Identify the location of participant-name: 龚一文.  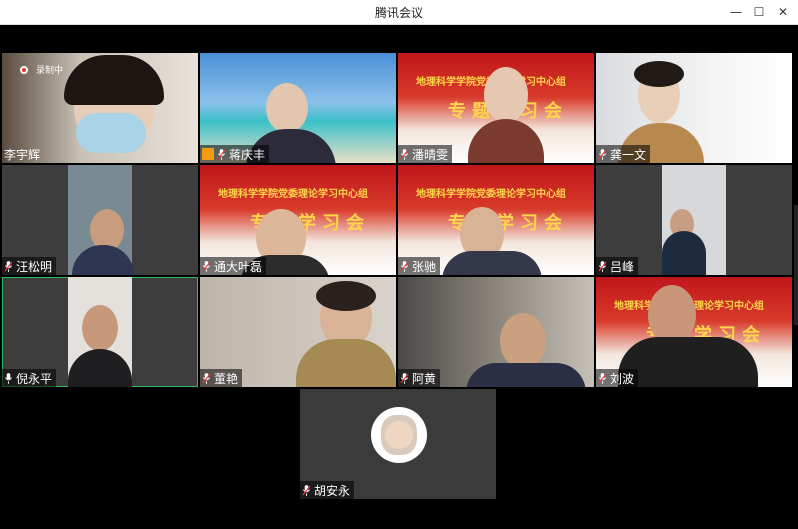
(628, 154).